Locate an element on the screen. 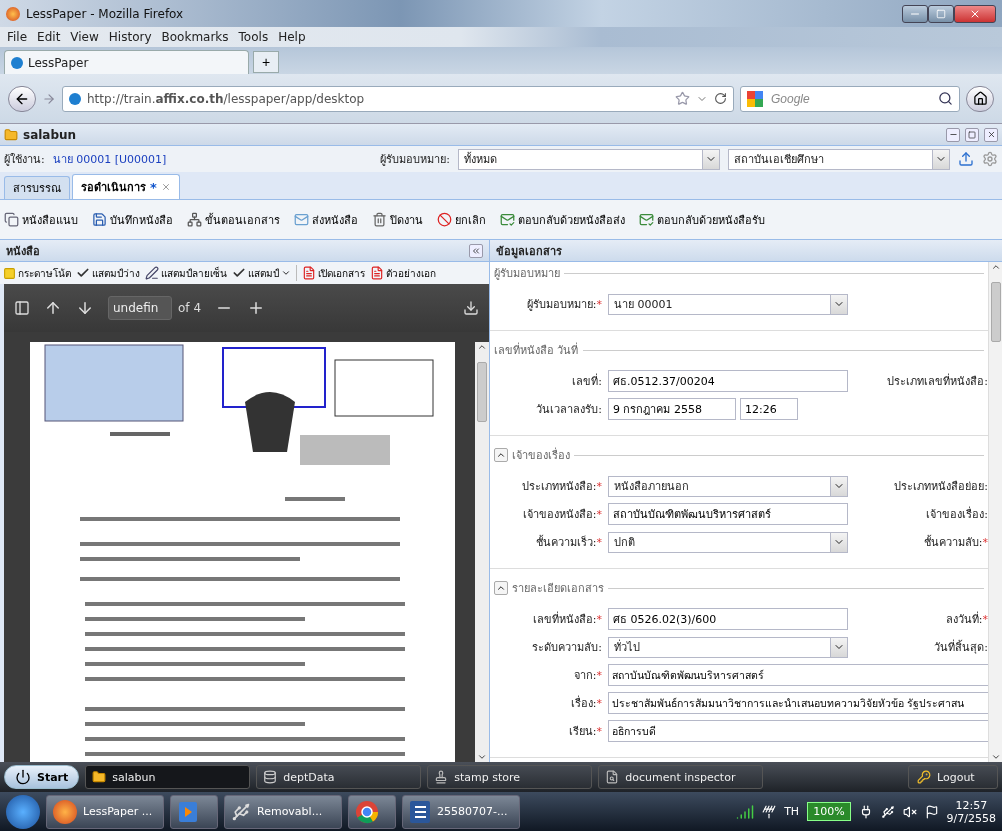 This screenshot has width=1002, height=831. menu-item: File is located at coordinates (17, 37).